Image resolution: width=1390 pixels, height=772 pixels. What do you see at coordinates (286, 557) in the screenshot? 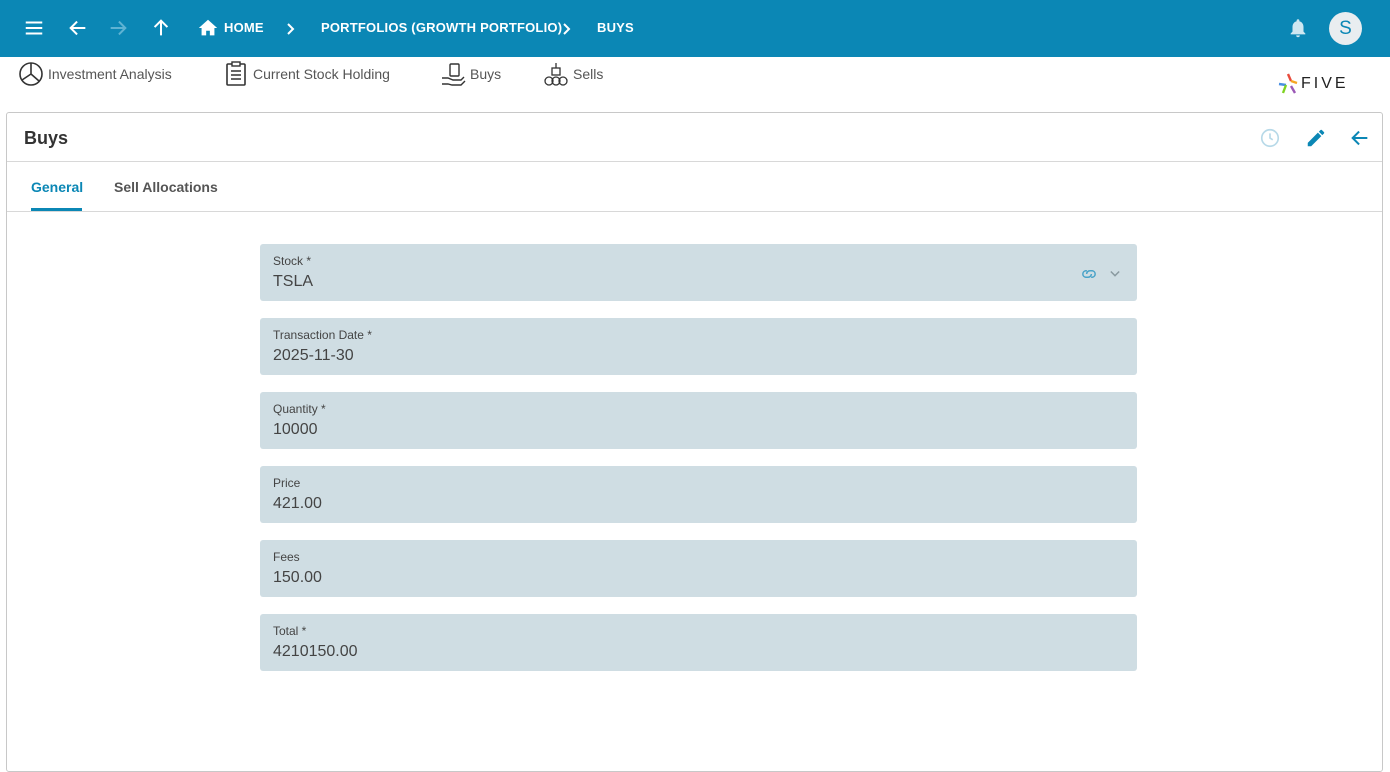
I see `field-label: Fees` at bounding box center [286, 557].